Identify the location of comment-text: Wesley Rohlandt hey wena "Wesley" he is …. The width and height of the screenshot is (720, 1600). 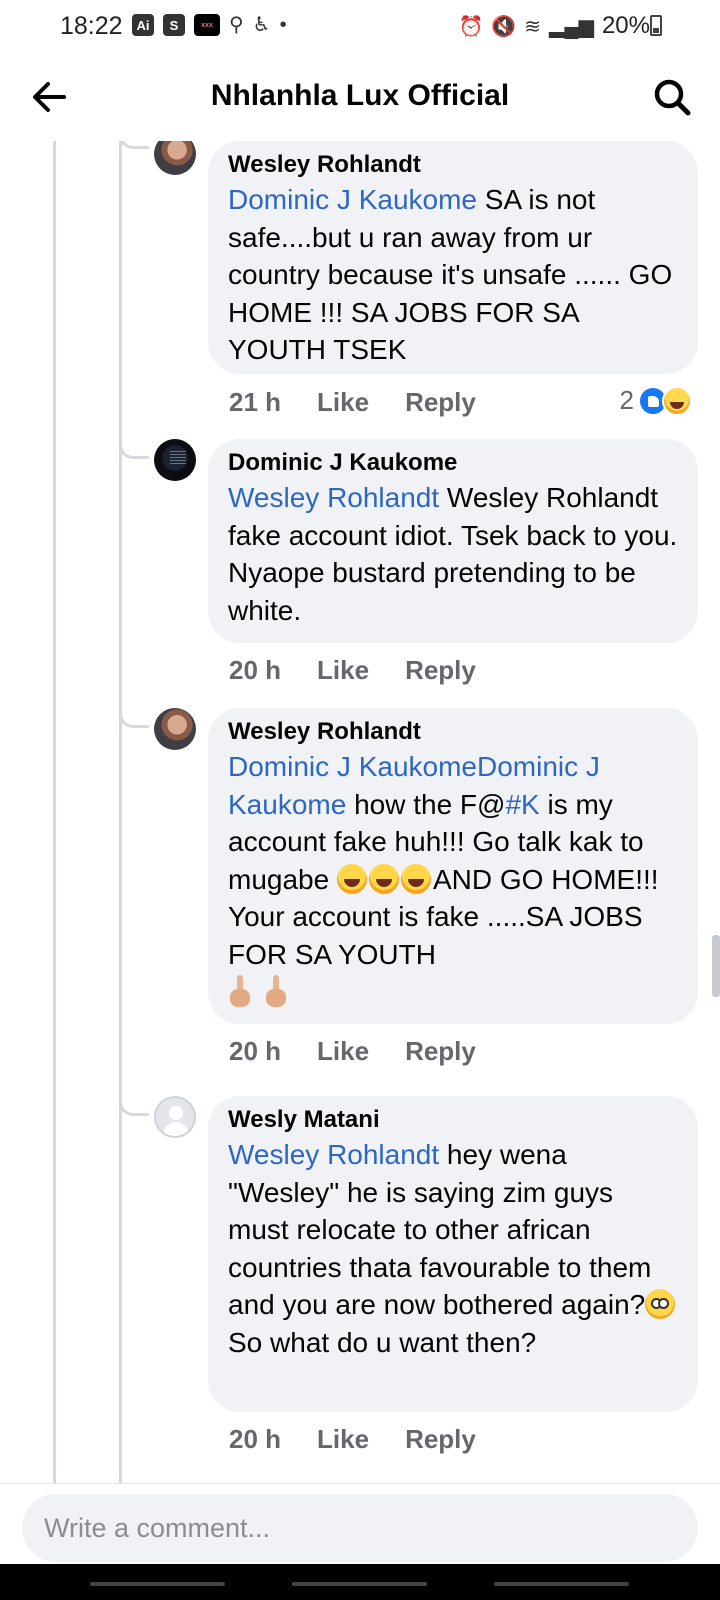
(453, 1248).